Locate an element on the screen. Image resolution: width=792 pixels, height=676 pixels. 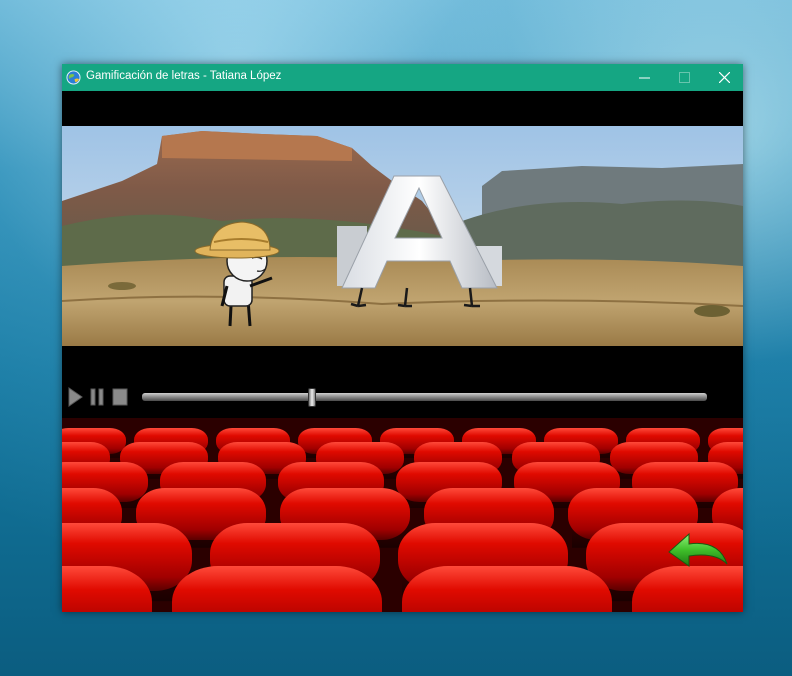
maximize-button is located at coordinates (684, 77).